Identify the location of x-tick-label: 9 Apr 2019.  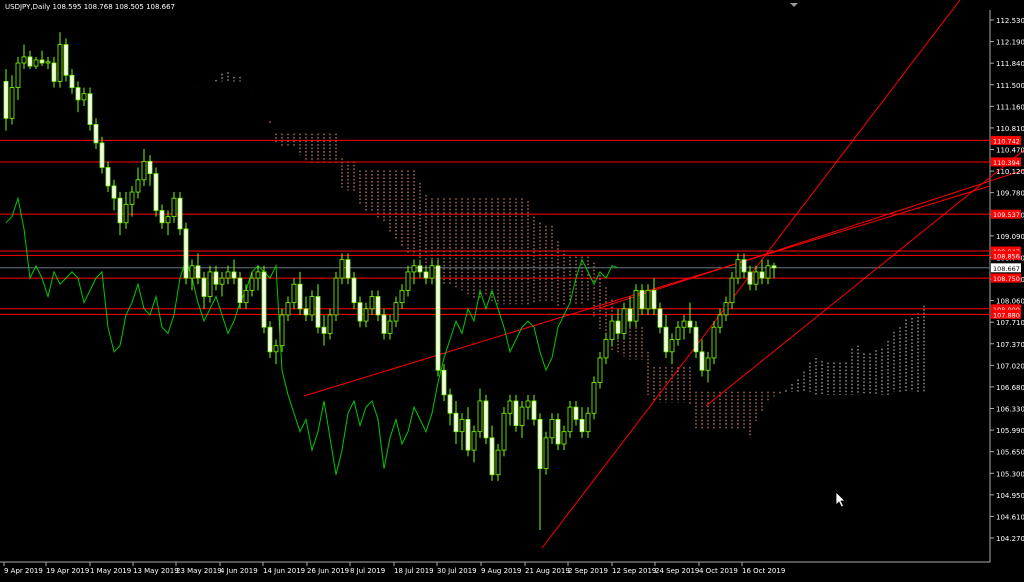
(23, 571).